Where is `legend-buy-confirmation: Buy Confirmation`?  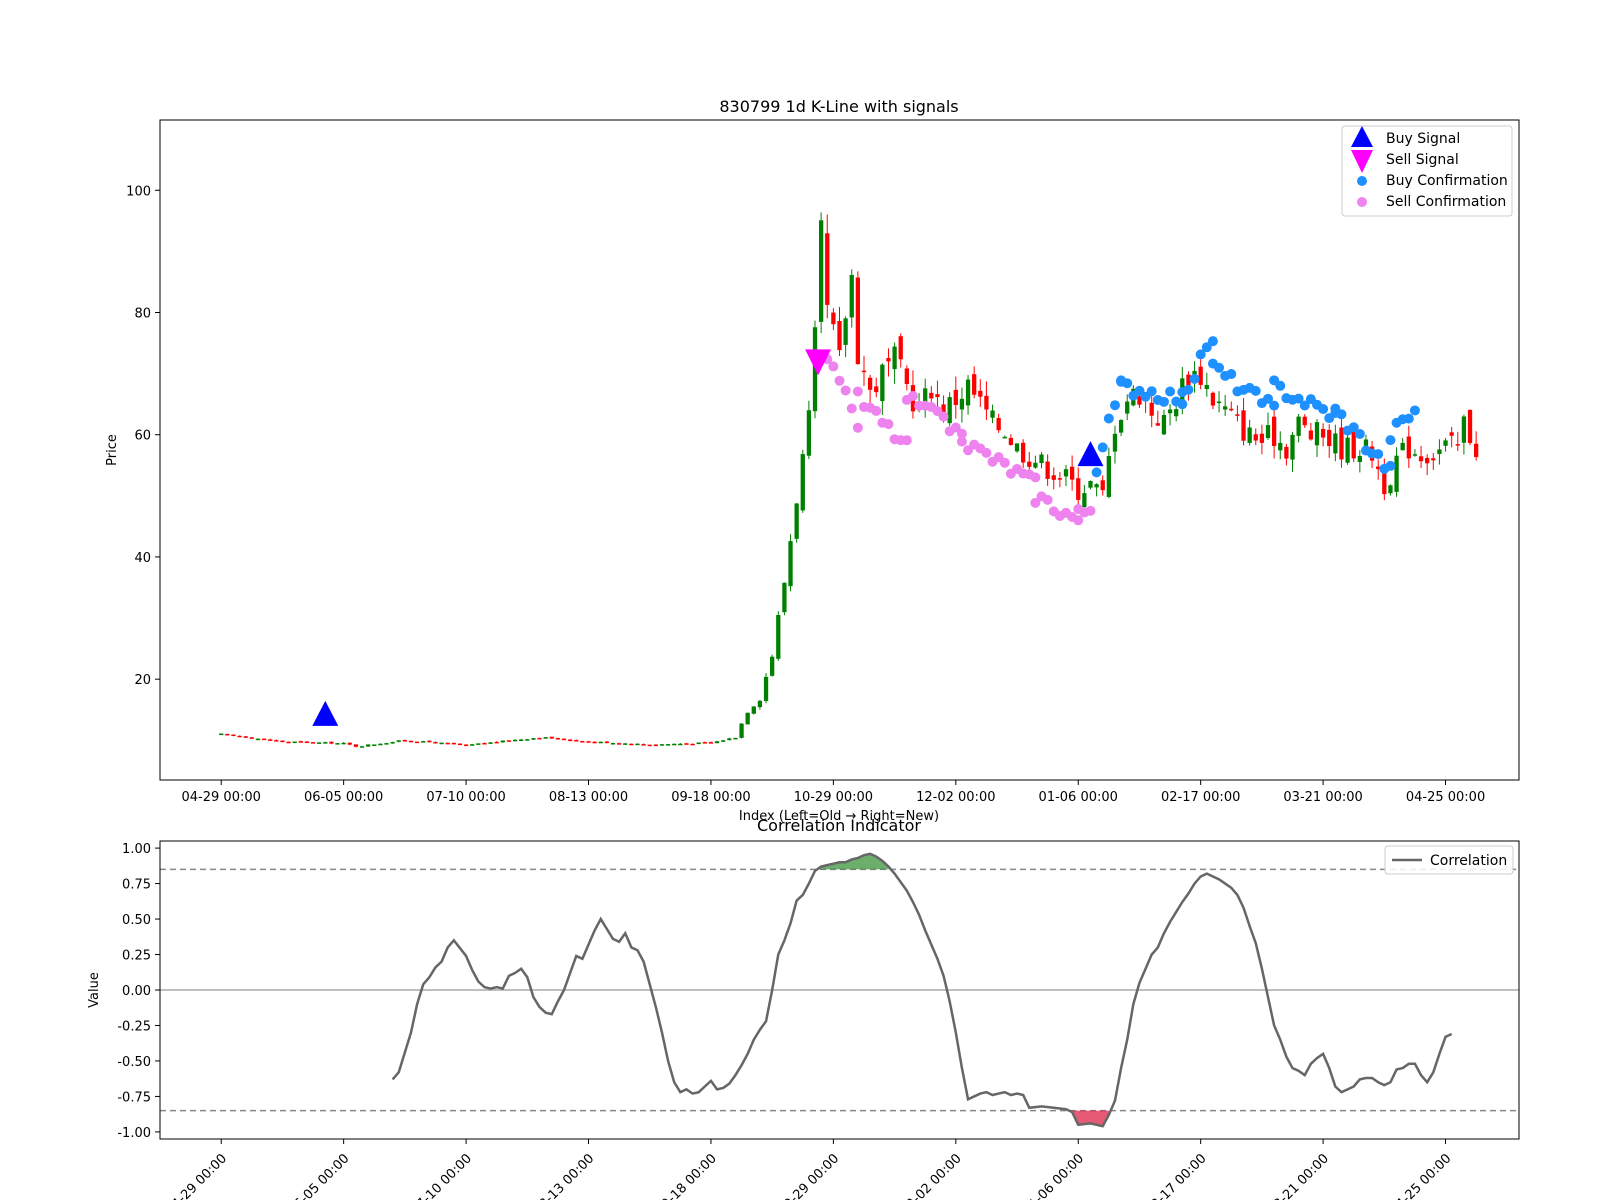
legend-buy-confirmation: Buy Confirmation is located at coordinates (1447, 181).